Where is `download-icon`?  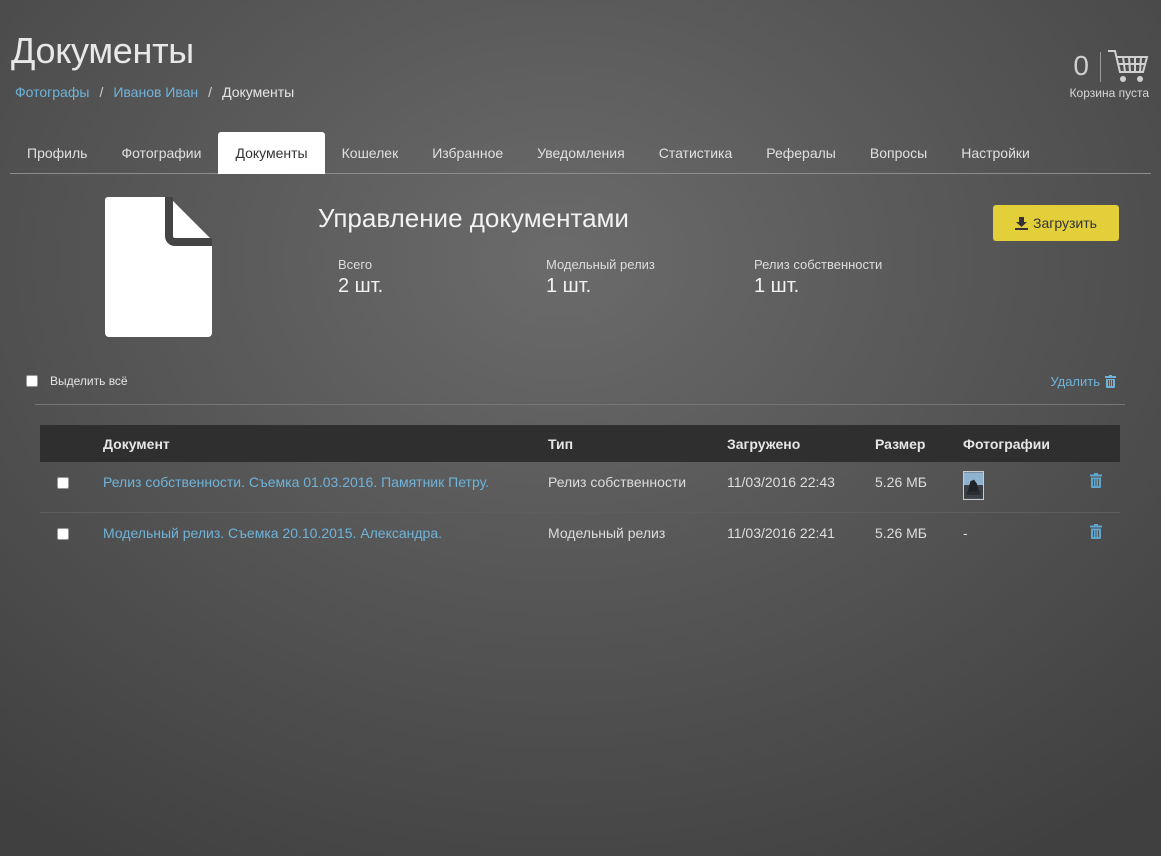
download-icon is located at coordinates (1022, 223).